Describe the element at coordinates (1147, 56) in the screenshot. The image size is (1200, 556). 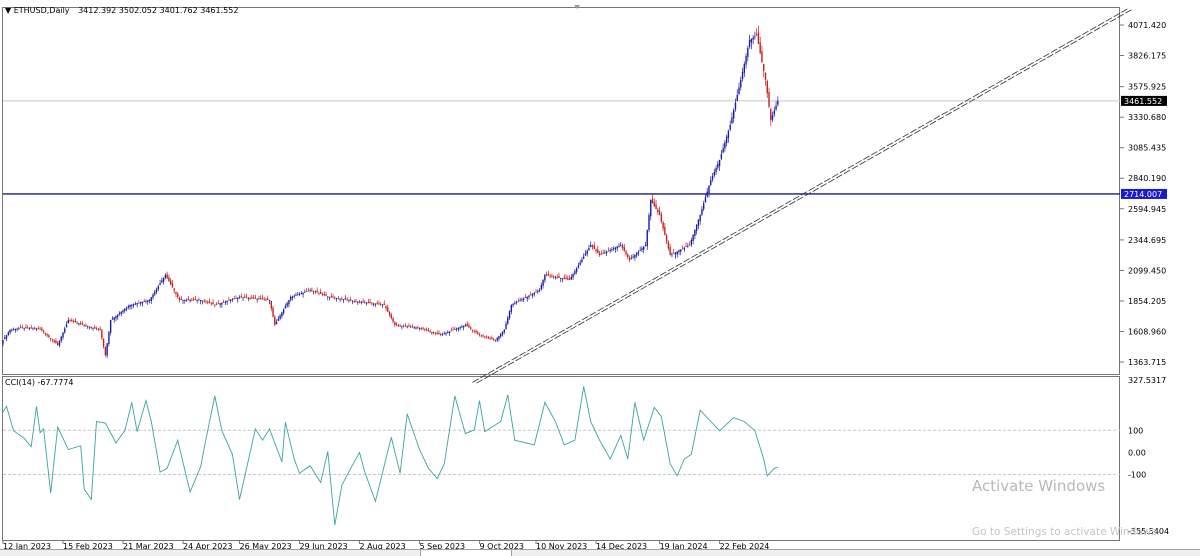
I see `price-tick-label: 3826.175` at that location.